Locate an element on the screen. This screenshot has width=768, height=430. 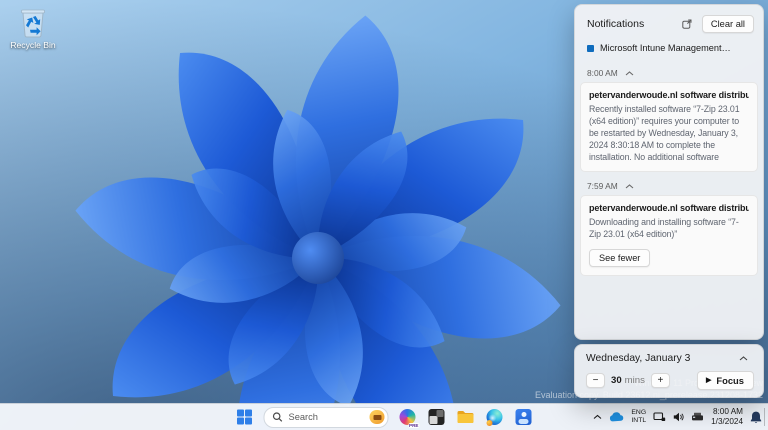
edge-badge is located at coordinates (489, 423).